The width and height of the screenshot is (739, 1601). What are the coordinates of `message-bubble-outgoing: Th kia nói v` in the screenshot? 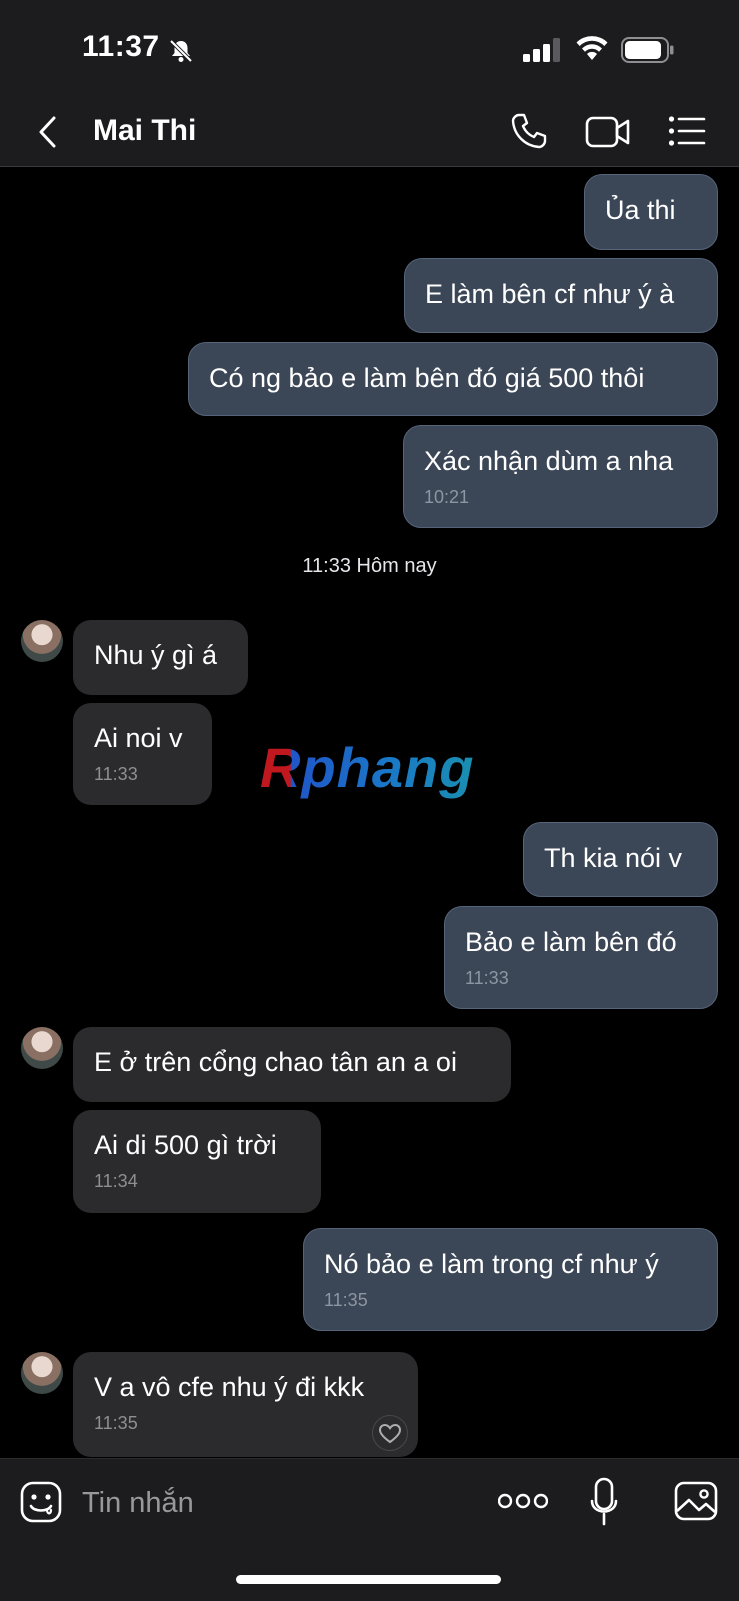 It's located at (620, 859).